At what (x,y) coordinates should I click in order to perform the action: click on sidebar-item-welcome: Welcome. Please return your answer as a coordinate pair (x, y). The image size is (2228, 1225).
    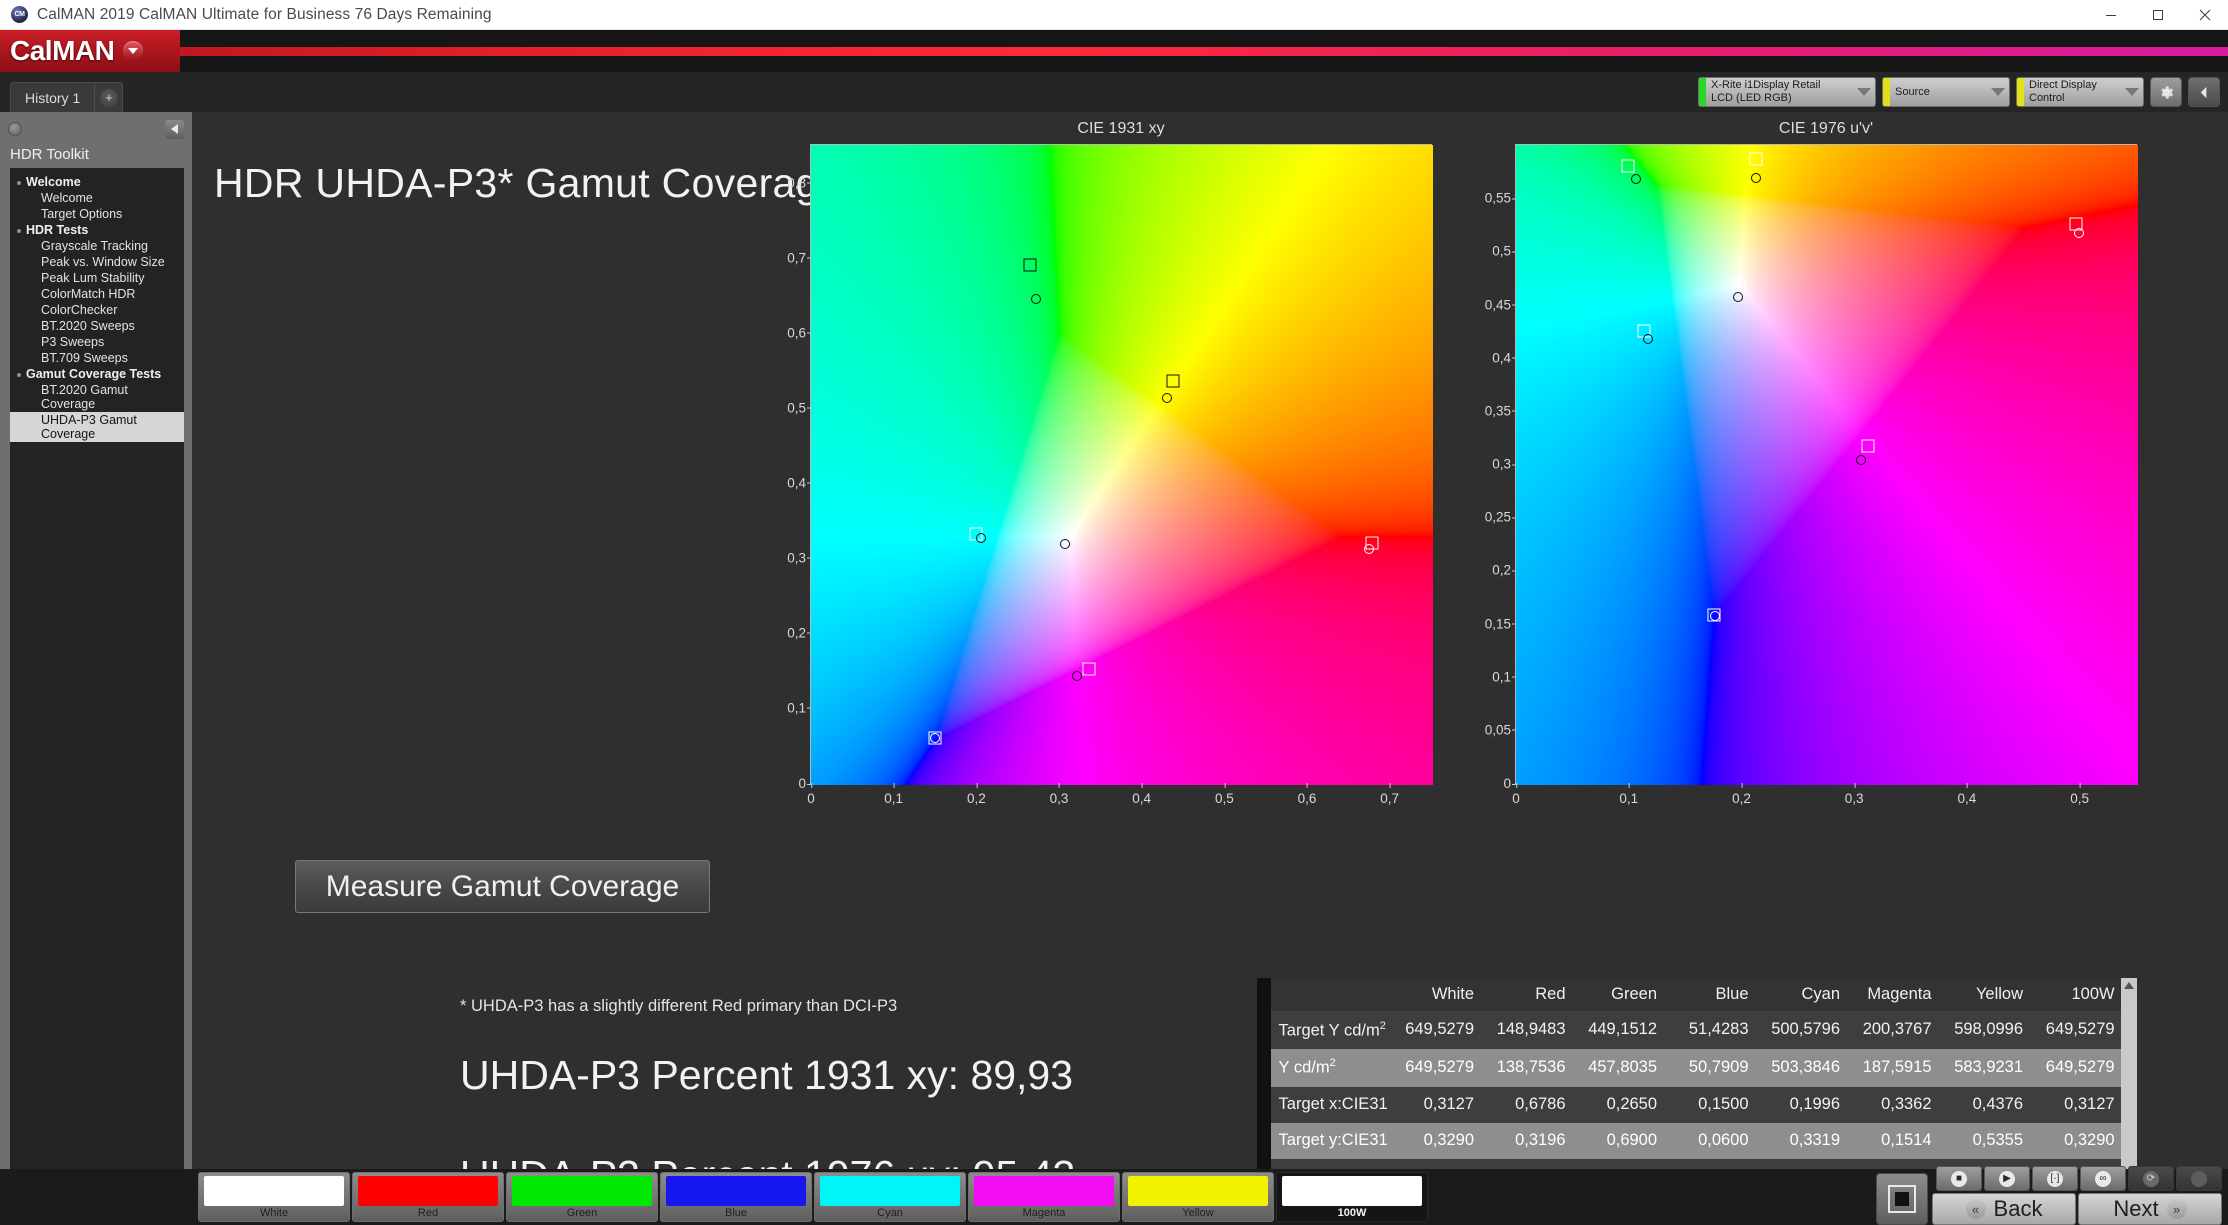
    Looking at the image, I should click on (97, 198).